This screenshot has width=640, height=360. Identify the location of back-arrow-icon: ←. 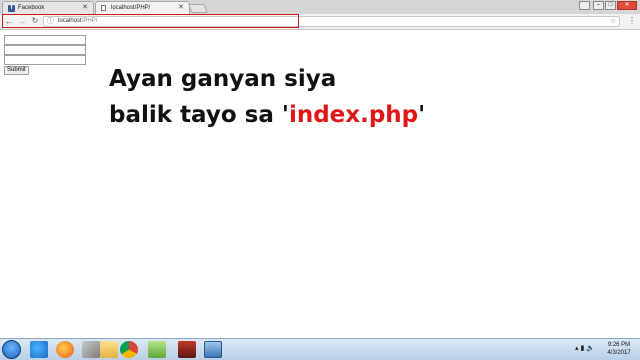
(9, 21).